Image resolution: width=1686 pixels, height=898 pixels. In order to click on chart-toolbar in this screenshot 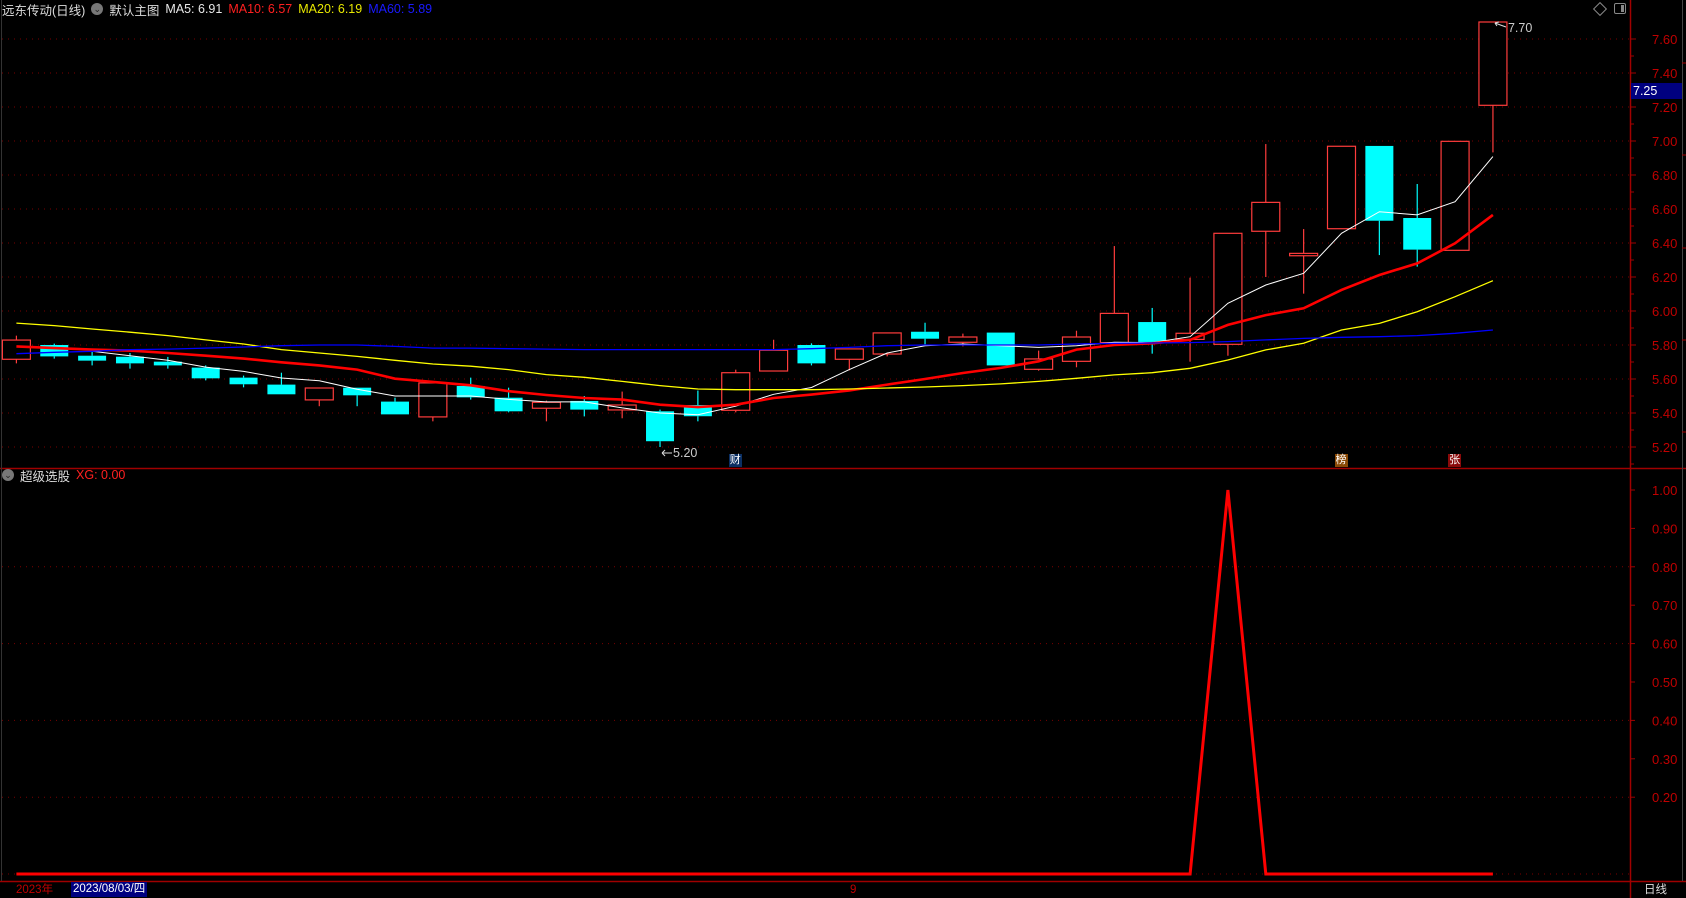, I will do `click(1609, 8)`.